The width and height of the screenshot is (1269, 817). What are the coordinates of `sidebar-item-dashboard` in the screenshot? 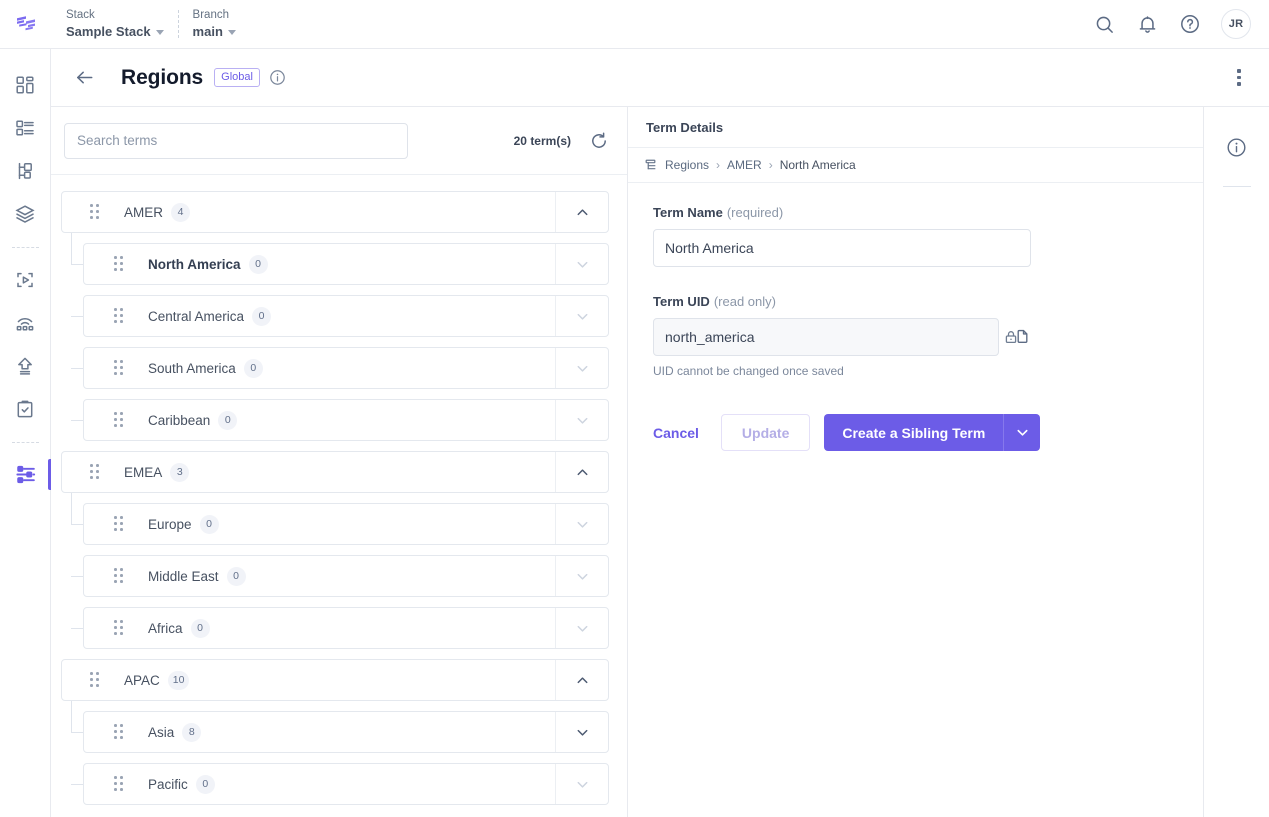 It's located at (25, 84).